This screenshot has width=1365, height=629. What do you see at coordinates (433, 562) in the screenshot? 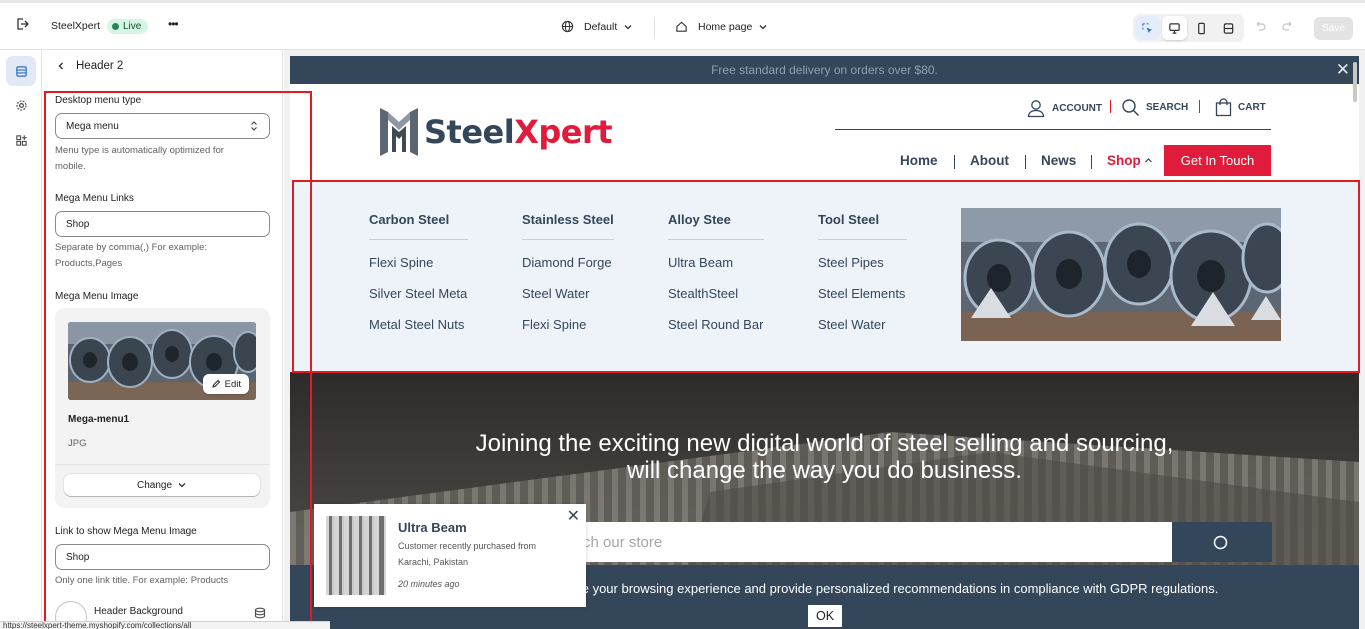
I see `popup-location: Karachi, Pakistan` at bounding box center [433, 562].